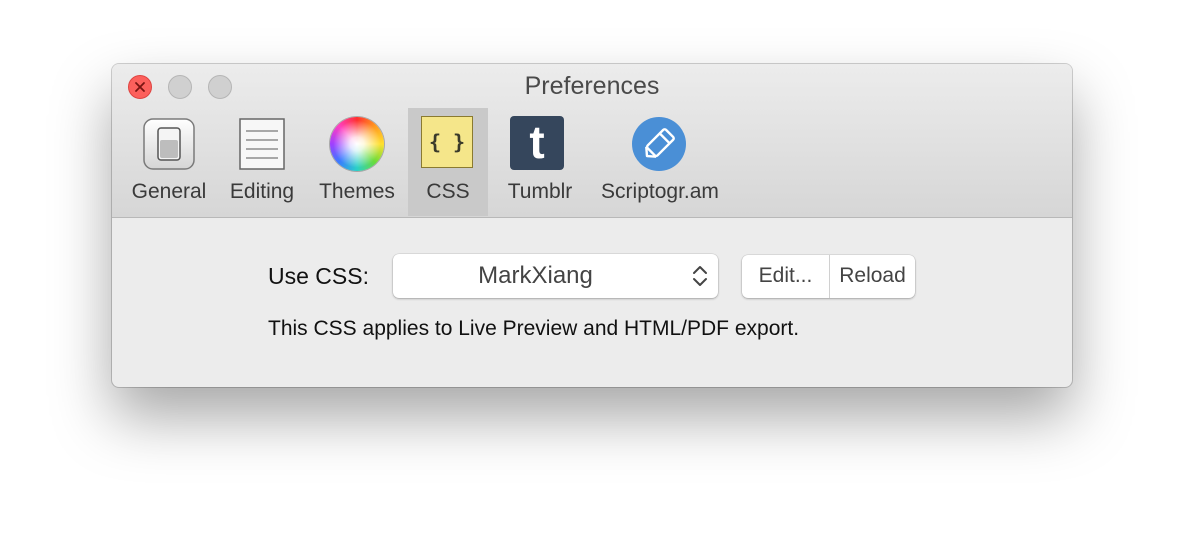  I want to click on toolbar-label-css: CSS, so click(448, 191).